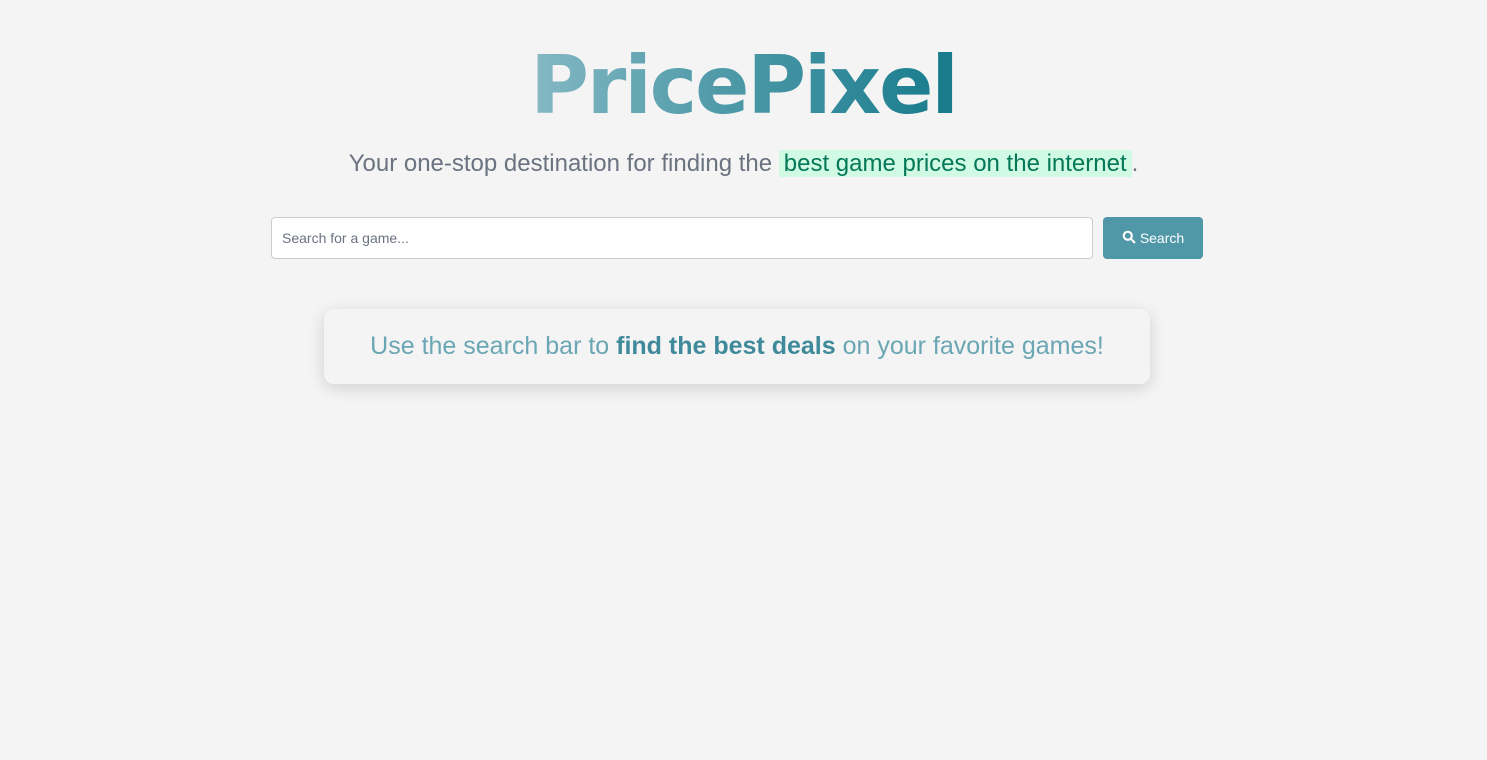 This screenshot has height=760, width=1487. I want to click on brand-logo: PricePixel, so click(743, 86).